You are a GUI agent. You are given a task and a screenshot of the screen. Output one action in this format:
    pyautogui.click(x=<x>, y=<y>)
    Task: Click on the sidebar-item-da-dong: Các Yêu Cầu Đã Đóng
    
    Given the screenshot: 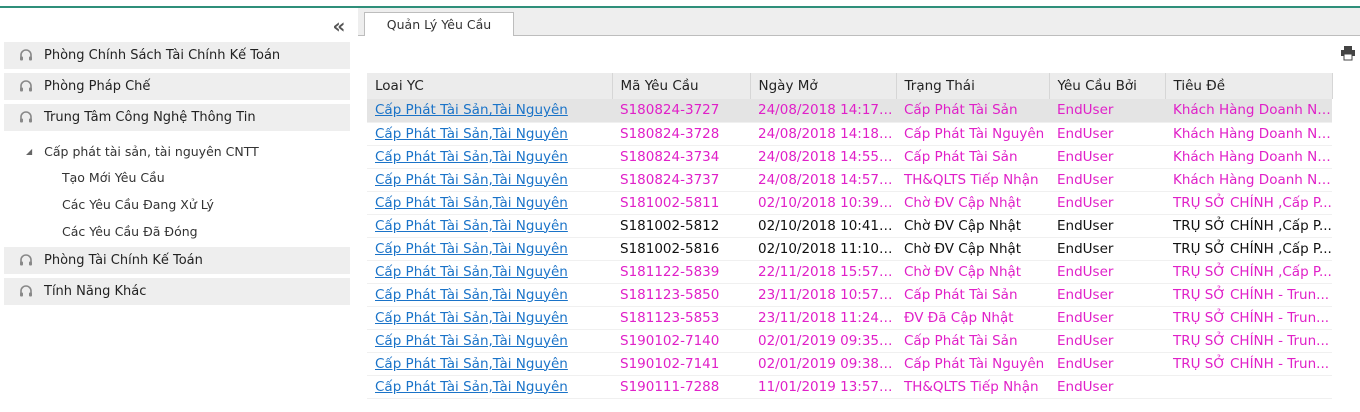 What is the action you would take?
    pyautogui.click(x=130, y=231)
    